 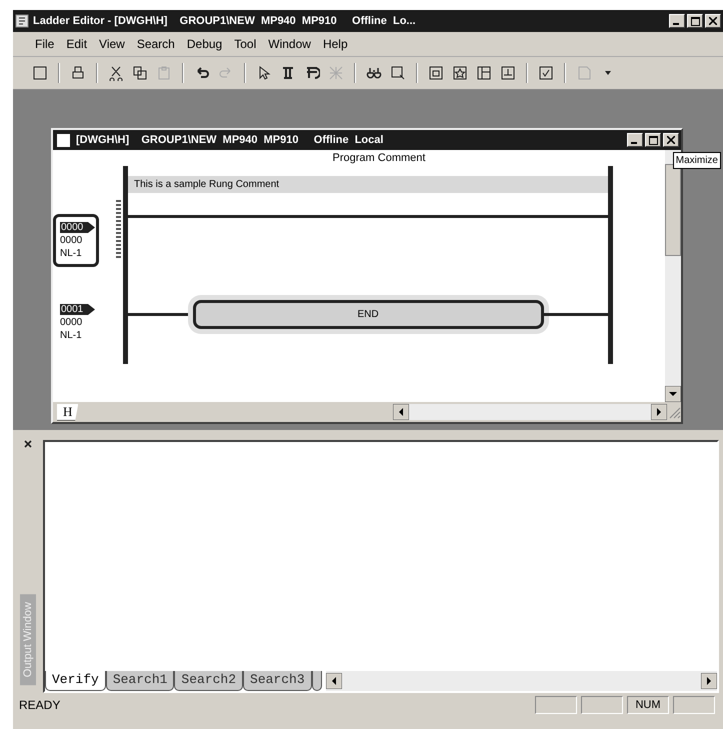 What do you see at coordinates (317, 681) in the screenshot?
I see `output-tab` at bounding box center [317, 681].